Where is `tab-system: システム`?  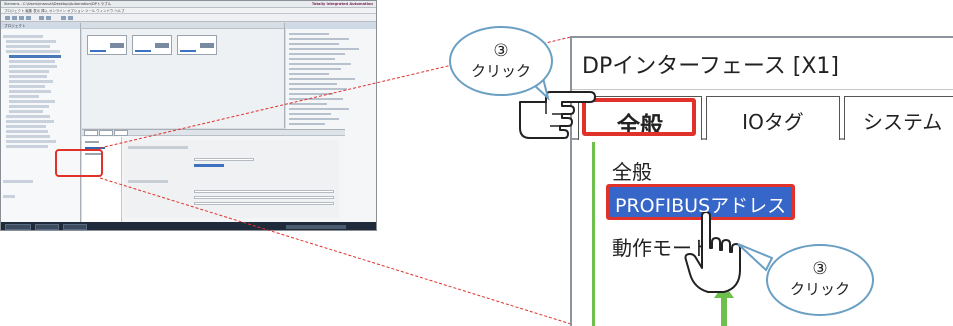 tab-system: システム is located at coordinates (898, 118).